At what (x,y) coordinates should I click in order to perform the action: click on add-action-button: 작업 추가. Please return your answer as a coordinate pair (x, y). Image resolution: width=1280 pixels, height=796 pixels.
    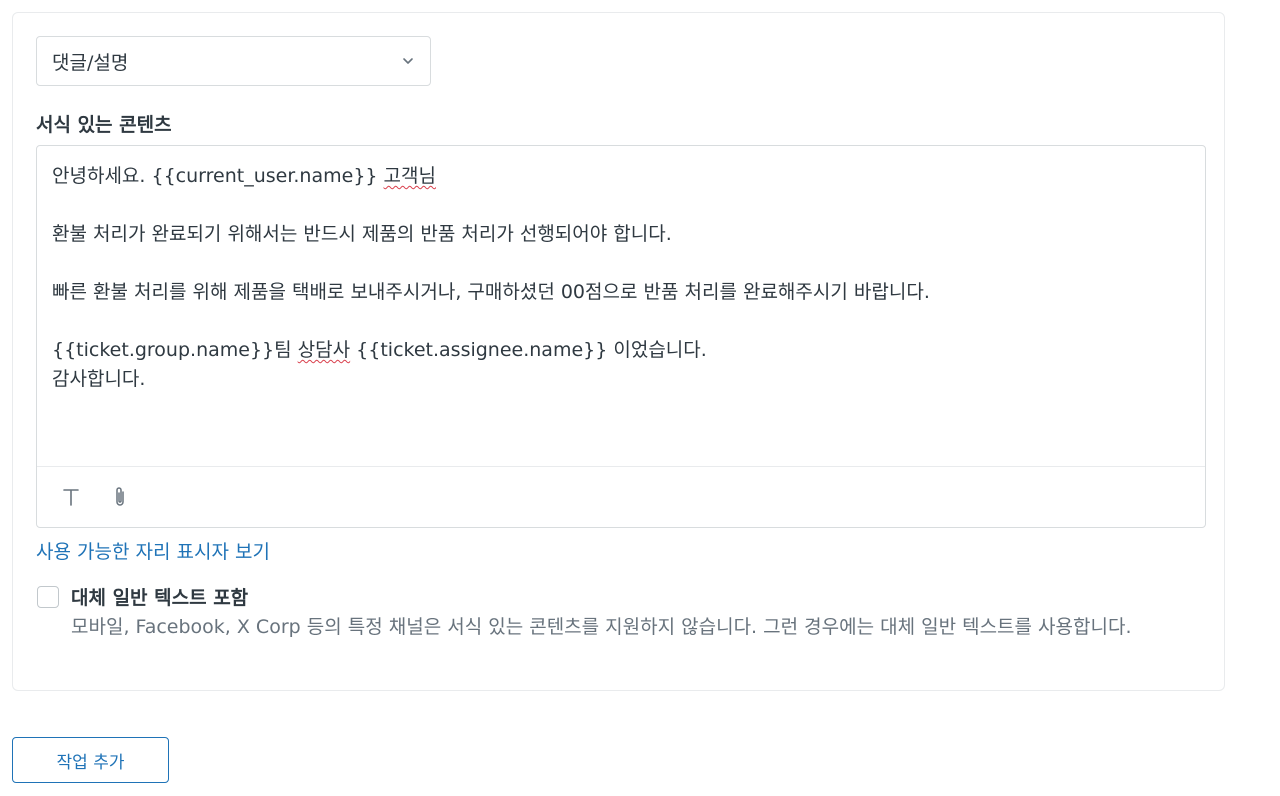
    Looking at the image, I should click on (90, 760).